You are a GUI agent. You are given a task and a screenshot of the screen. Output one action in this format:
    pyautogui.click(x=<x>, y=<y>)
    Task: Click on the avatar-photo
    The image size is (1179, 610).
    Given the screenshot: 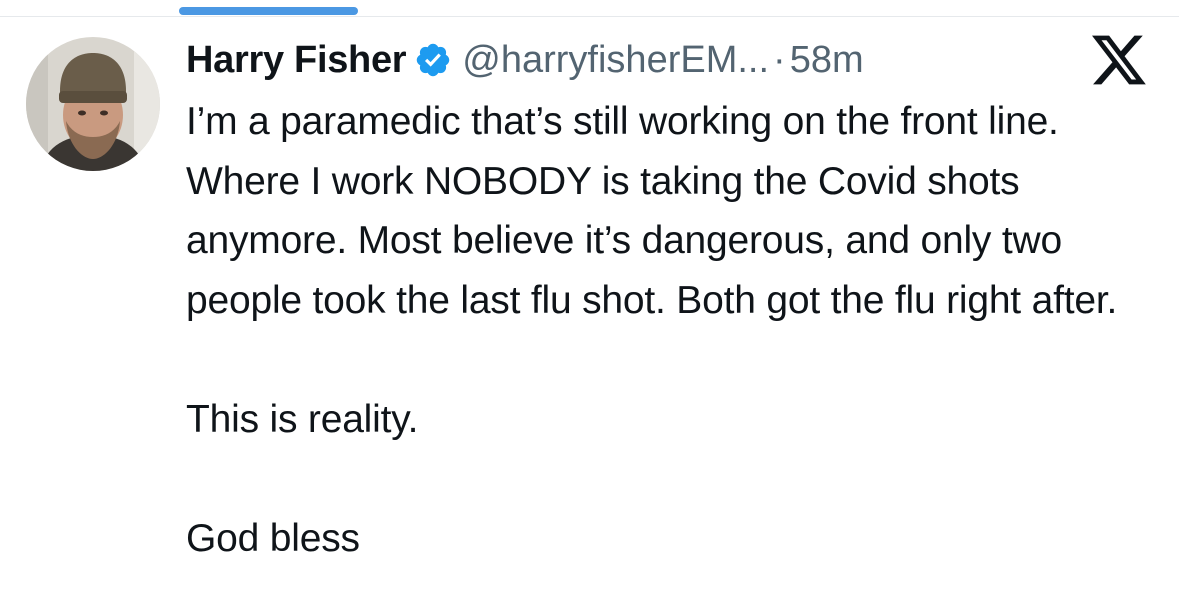 What is the action you would take?
    pyautogui.click(x=93, y=104)
    